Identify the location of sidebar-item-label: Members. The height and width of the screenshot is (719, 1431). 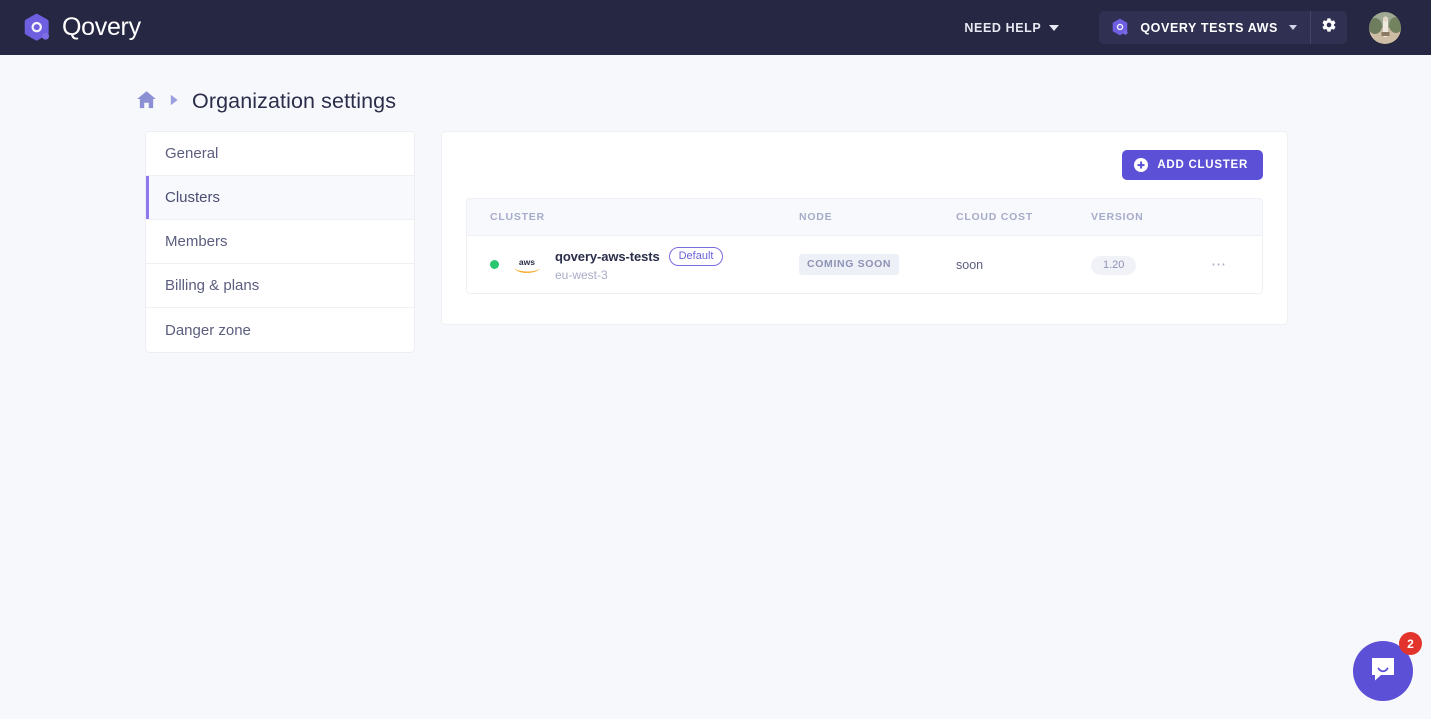
(196, 241).